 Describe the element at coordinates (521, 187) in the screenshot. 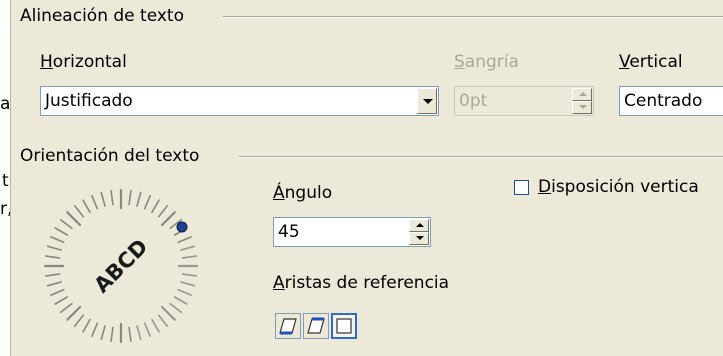

I see `vertical-stack-checkbox` at that location.